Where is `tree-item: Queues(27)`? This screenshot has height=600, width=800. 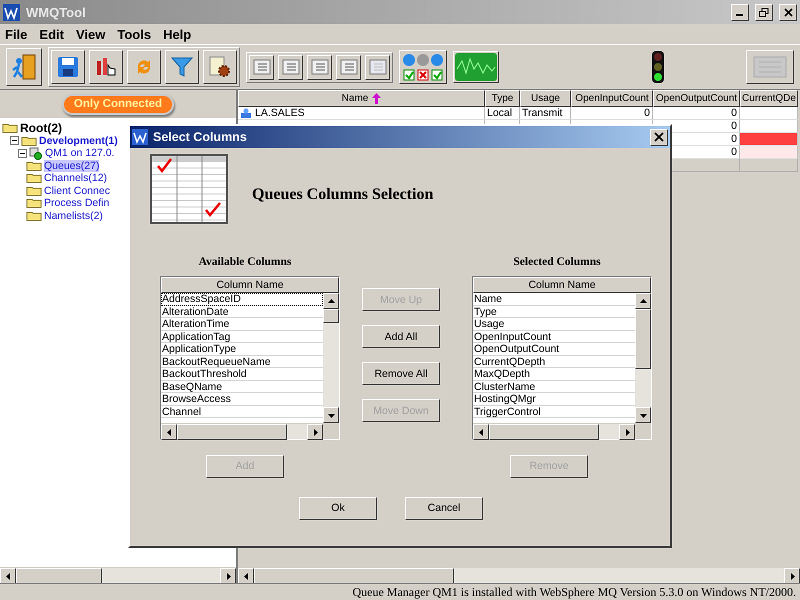
tree-item: Queues(27) is located at coordinates (72, 166).